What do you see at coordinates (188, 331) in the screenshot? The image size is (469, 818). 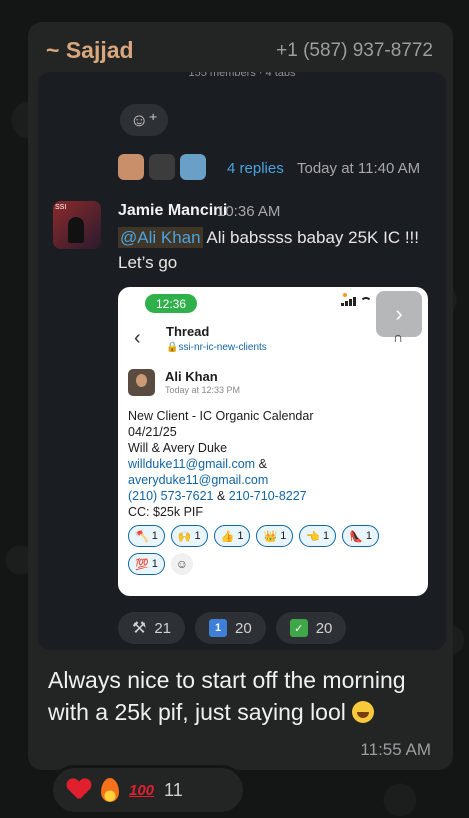 I see `thread-title: Thread` at bounding box center [188, 331].